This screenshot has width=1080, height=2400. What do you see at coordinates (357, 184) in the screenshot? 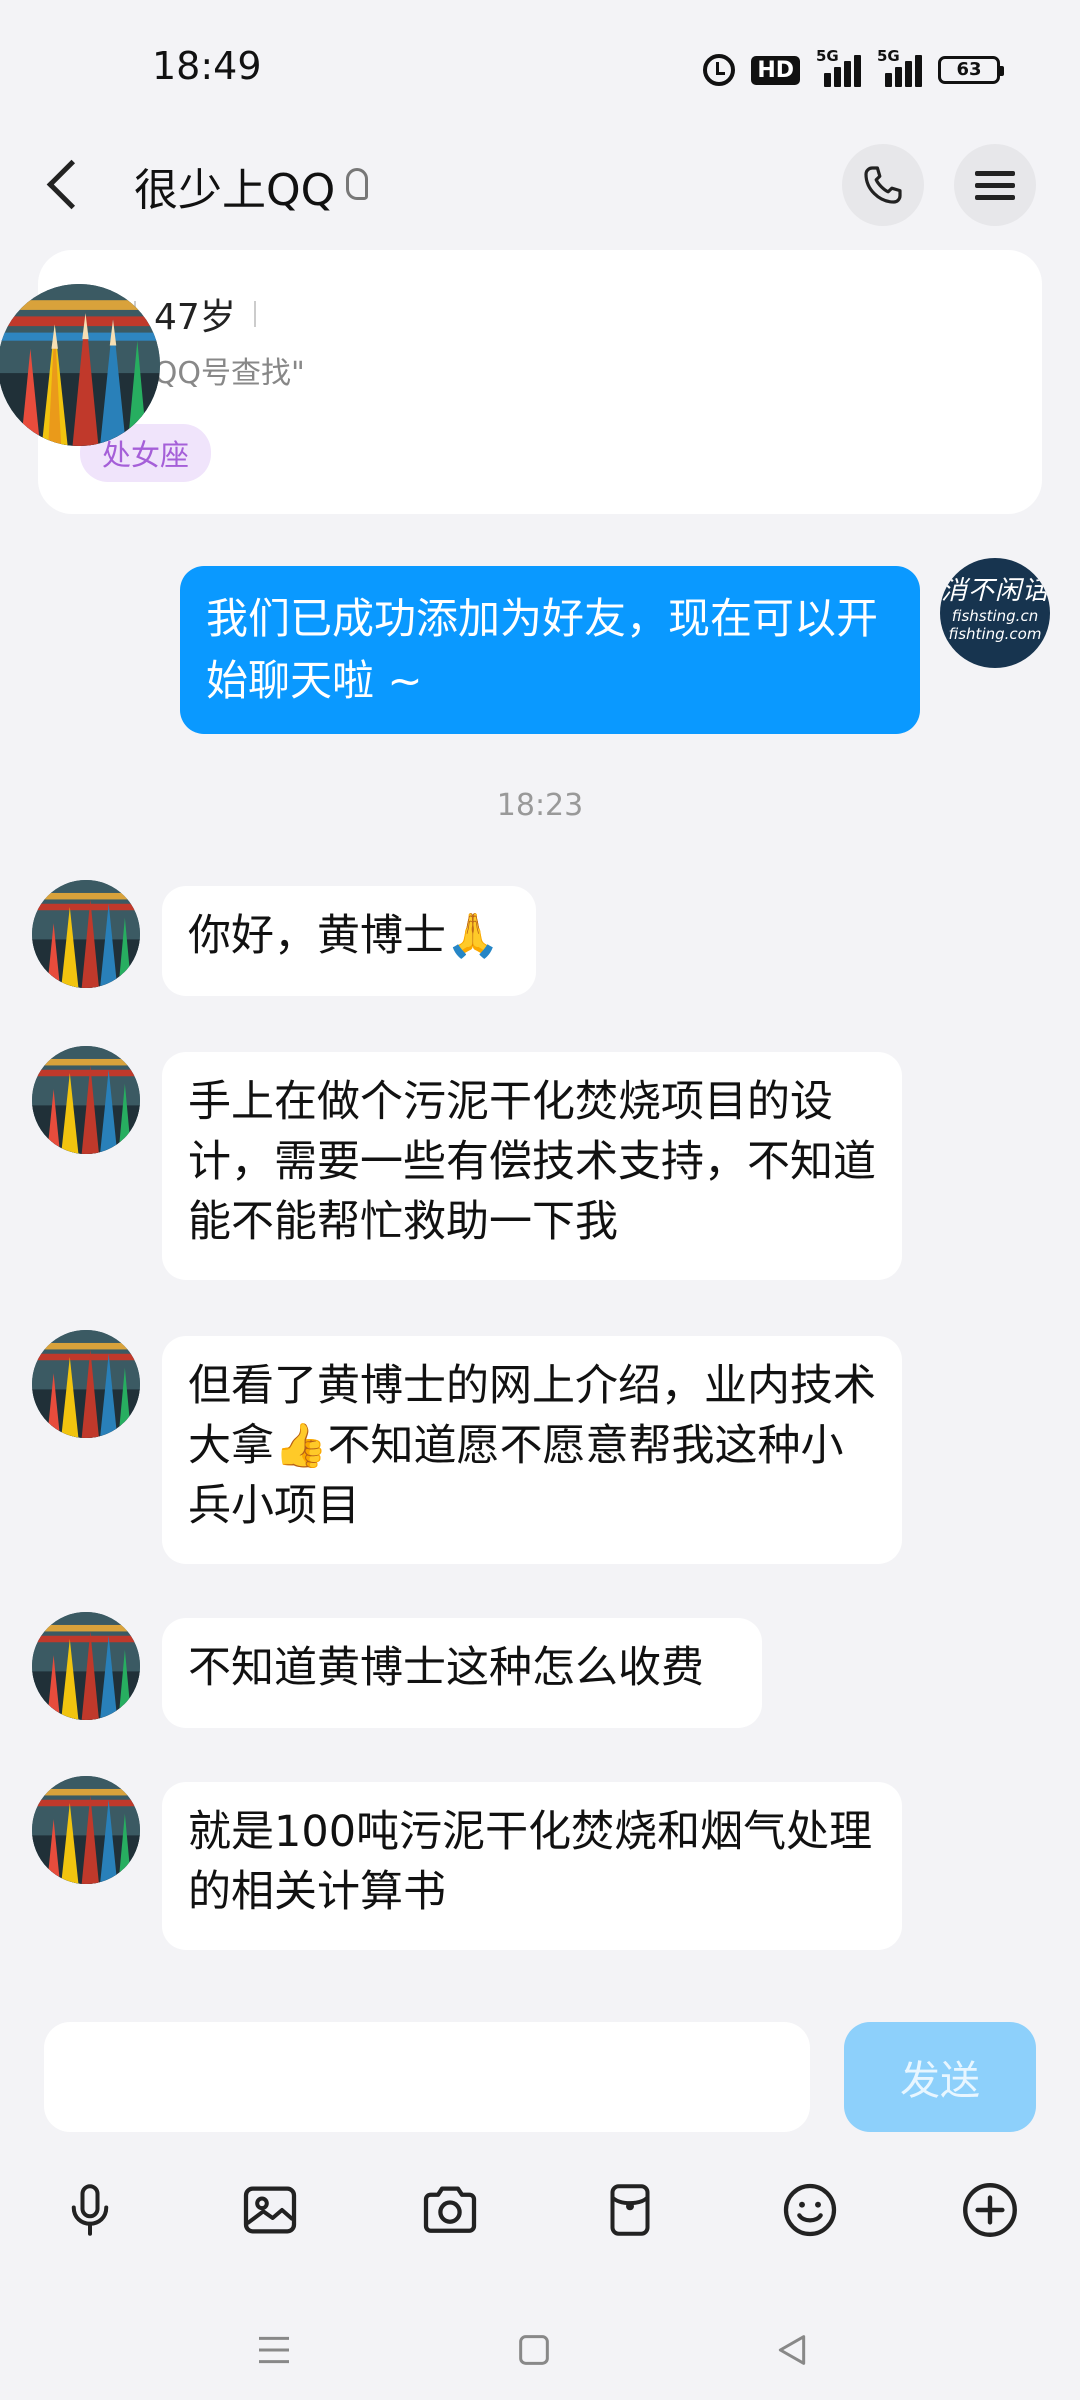
I see `ear-icon` at bounding box center [357, 184].